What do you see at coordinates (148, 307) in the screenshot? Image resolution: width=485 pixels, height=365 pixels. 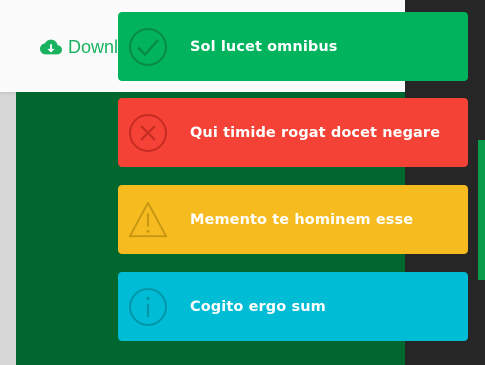 I see `info-circle-icon` at bounding box center [148, 307].